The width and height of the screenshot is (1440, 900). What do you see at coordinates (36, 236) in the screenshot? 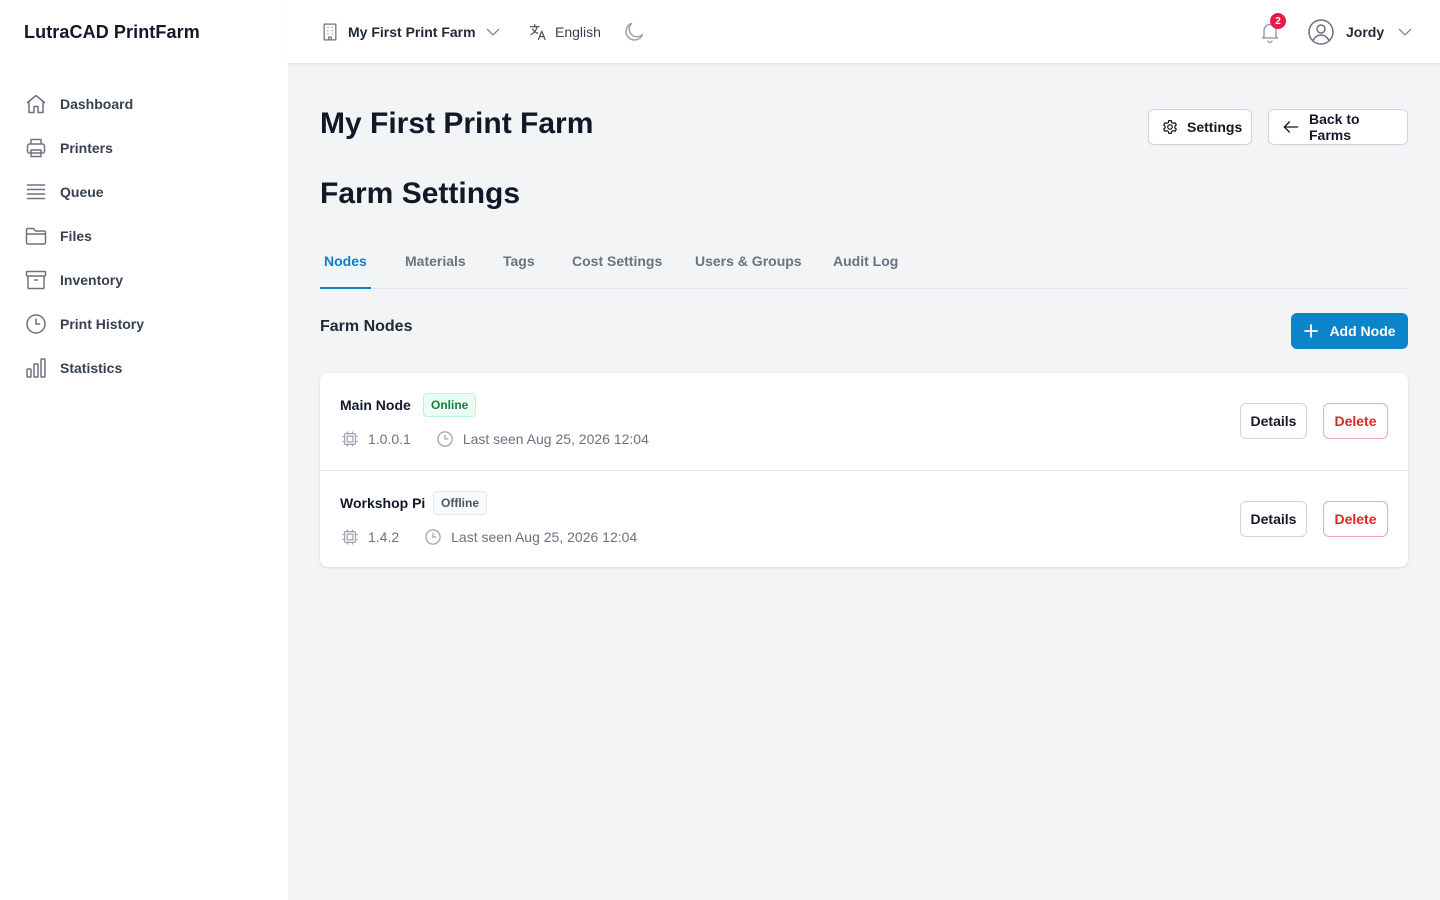
I see `folder-icon` at bounding box center [36, 236].